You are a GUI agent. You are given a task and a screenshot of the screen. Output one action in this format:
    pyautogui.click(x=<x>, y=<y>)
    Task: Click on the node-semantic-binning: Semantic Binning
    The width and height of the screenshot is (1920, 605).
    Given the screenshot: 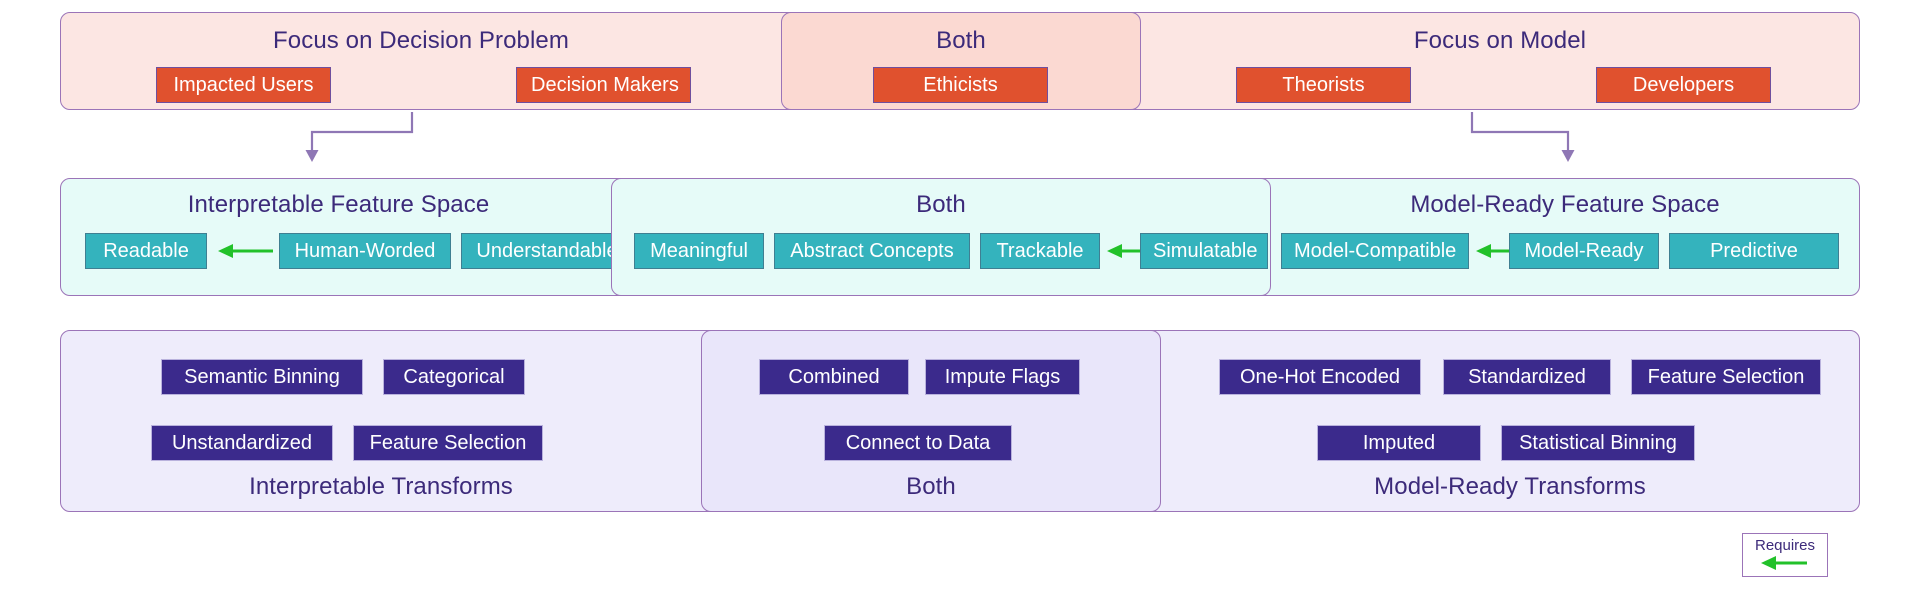 What is the action you would take?
    pyautogui.click(x=262, y=377)
    